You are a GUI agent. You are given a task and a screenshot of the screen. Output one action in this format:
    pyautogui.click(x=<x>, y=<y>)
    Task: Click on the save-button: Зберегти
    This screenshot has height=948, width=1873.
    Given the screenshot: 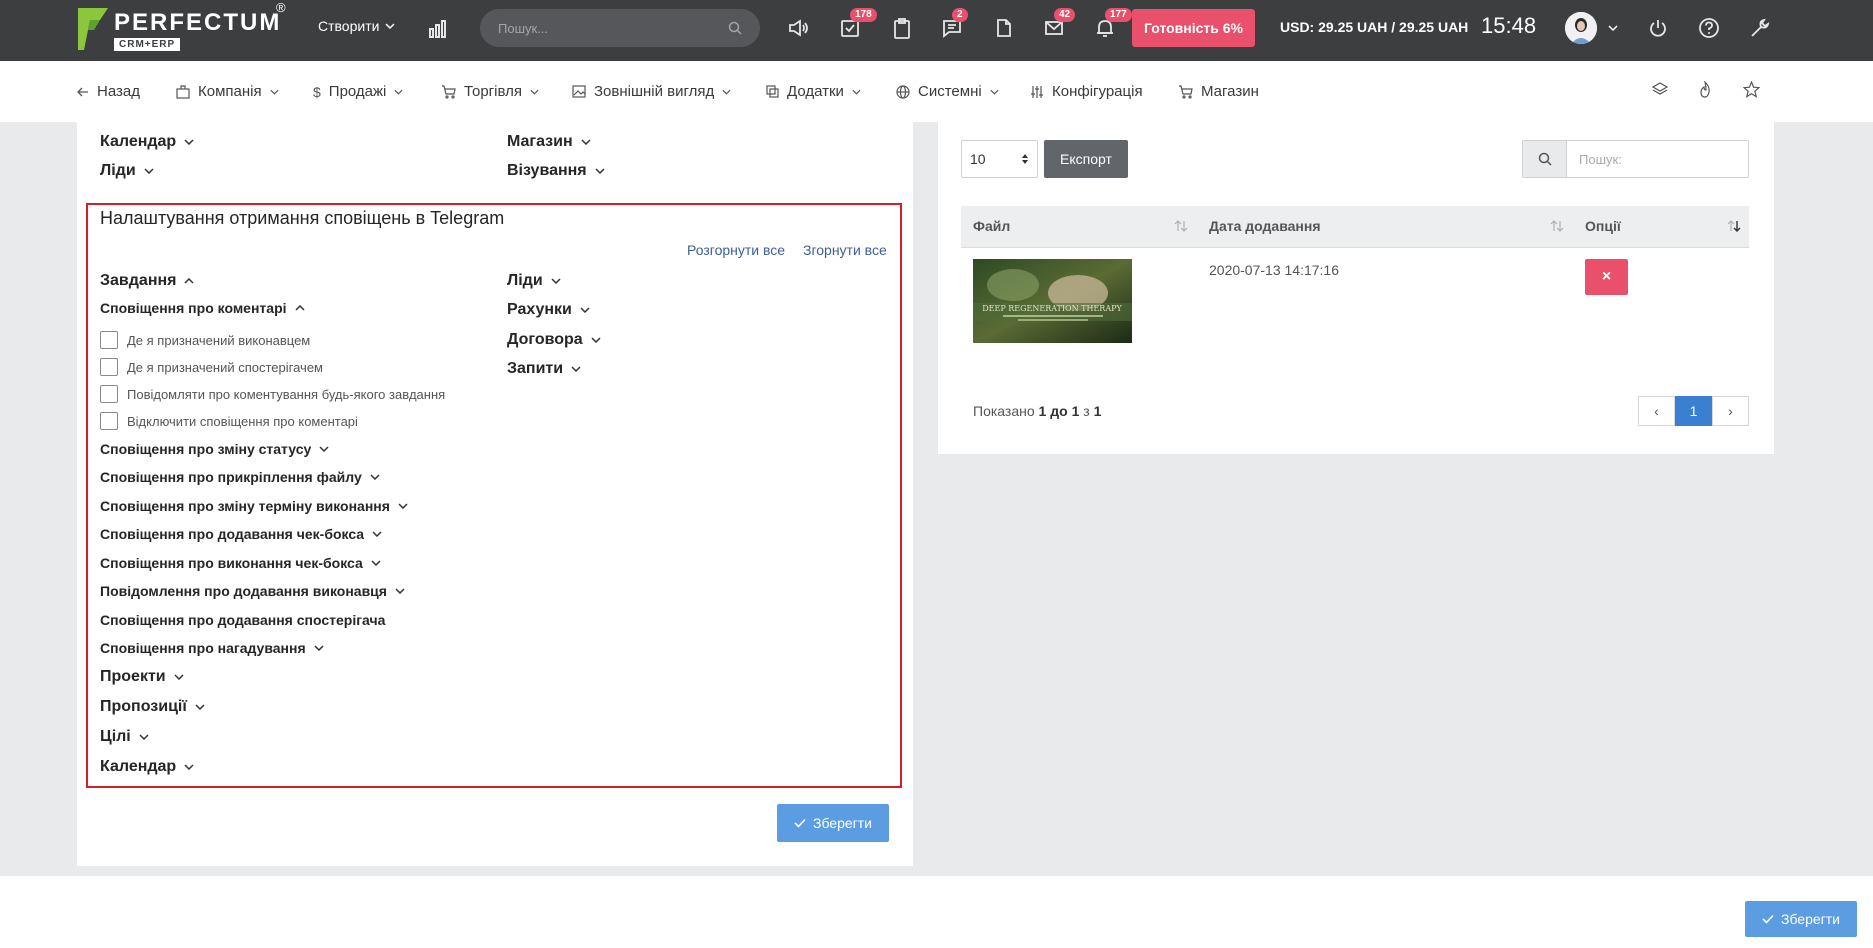 What is the action you would take?
    pyautogui.click(x=833, y=823)
    